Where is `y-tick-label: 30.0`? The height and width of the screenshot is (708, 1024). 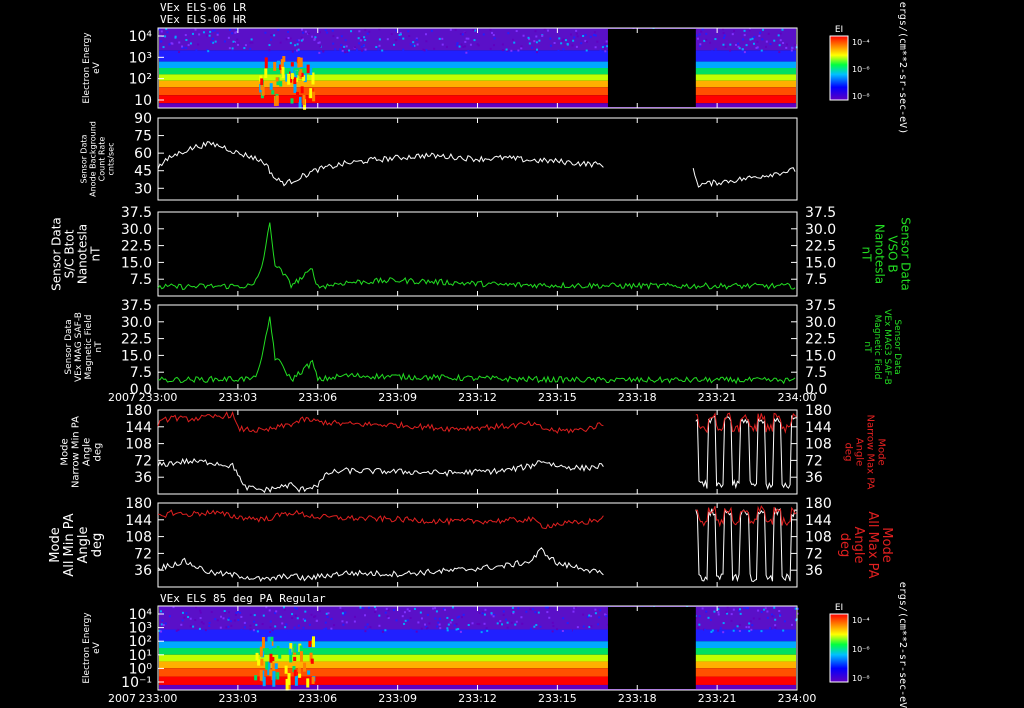
y-tick-label: 30.0 is located at coordinates (136, 323).